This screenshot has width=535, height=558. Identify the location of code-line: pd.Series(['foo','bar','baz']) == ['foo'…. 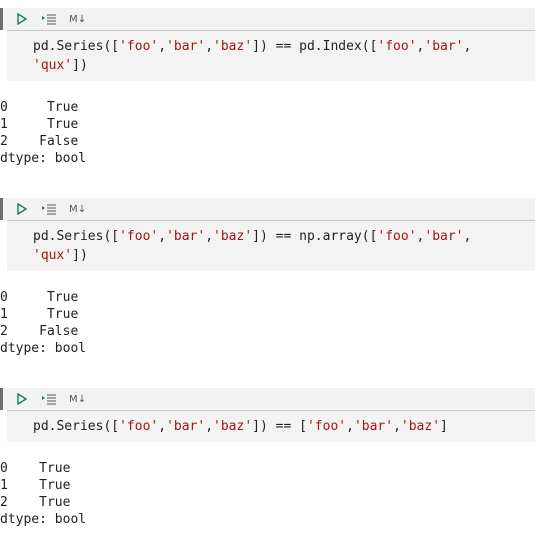
(284, 426).